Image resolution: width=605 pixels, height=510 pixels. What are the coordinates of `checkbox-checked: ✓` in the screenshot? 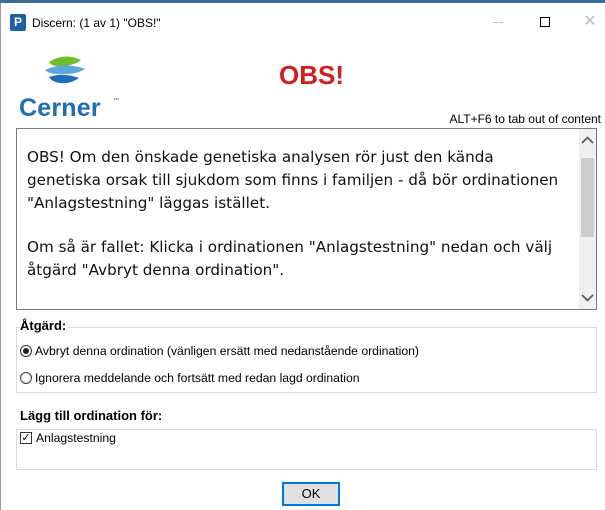 It's located at (26, 438).